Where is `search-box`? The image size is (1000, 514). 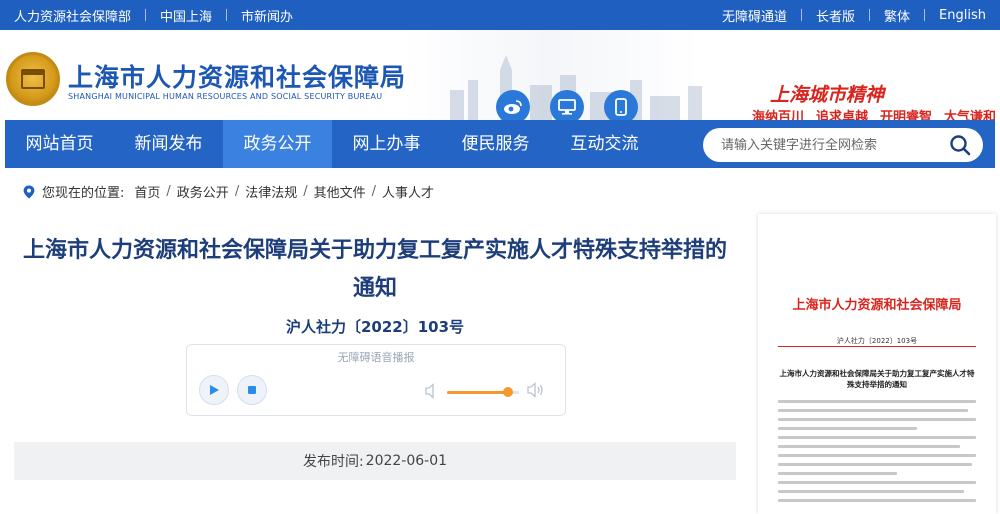
search-box is located at coordinates (843, 145).